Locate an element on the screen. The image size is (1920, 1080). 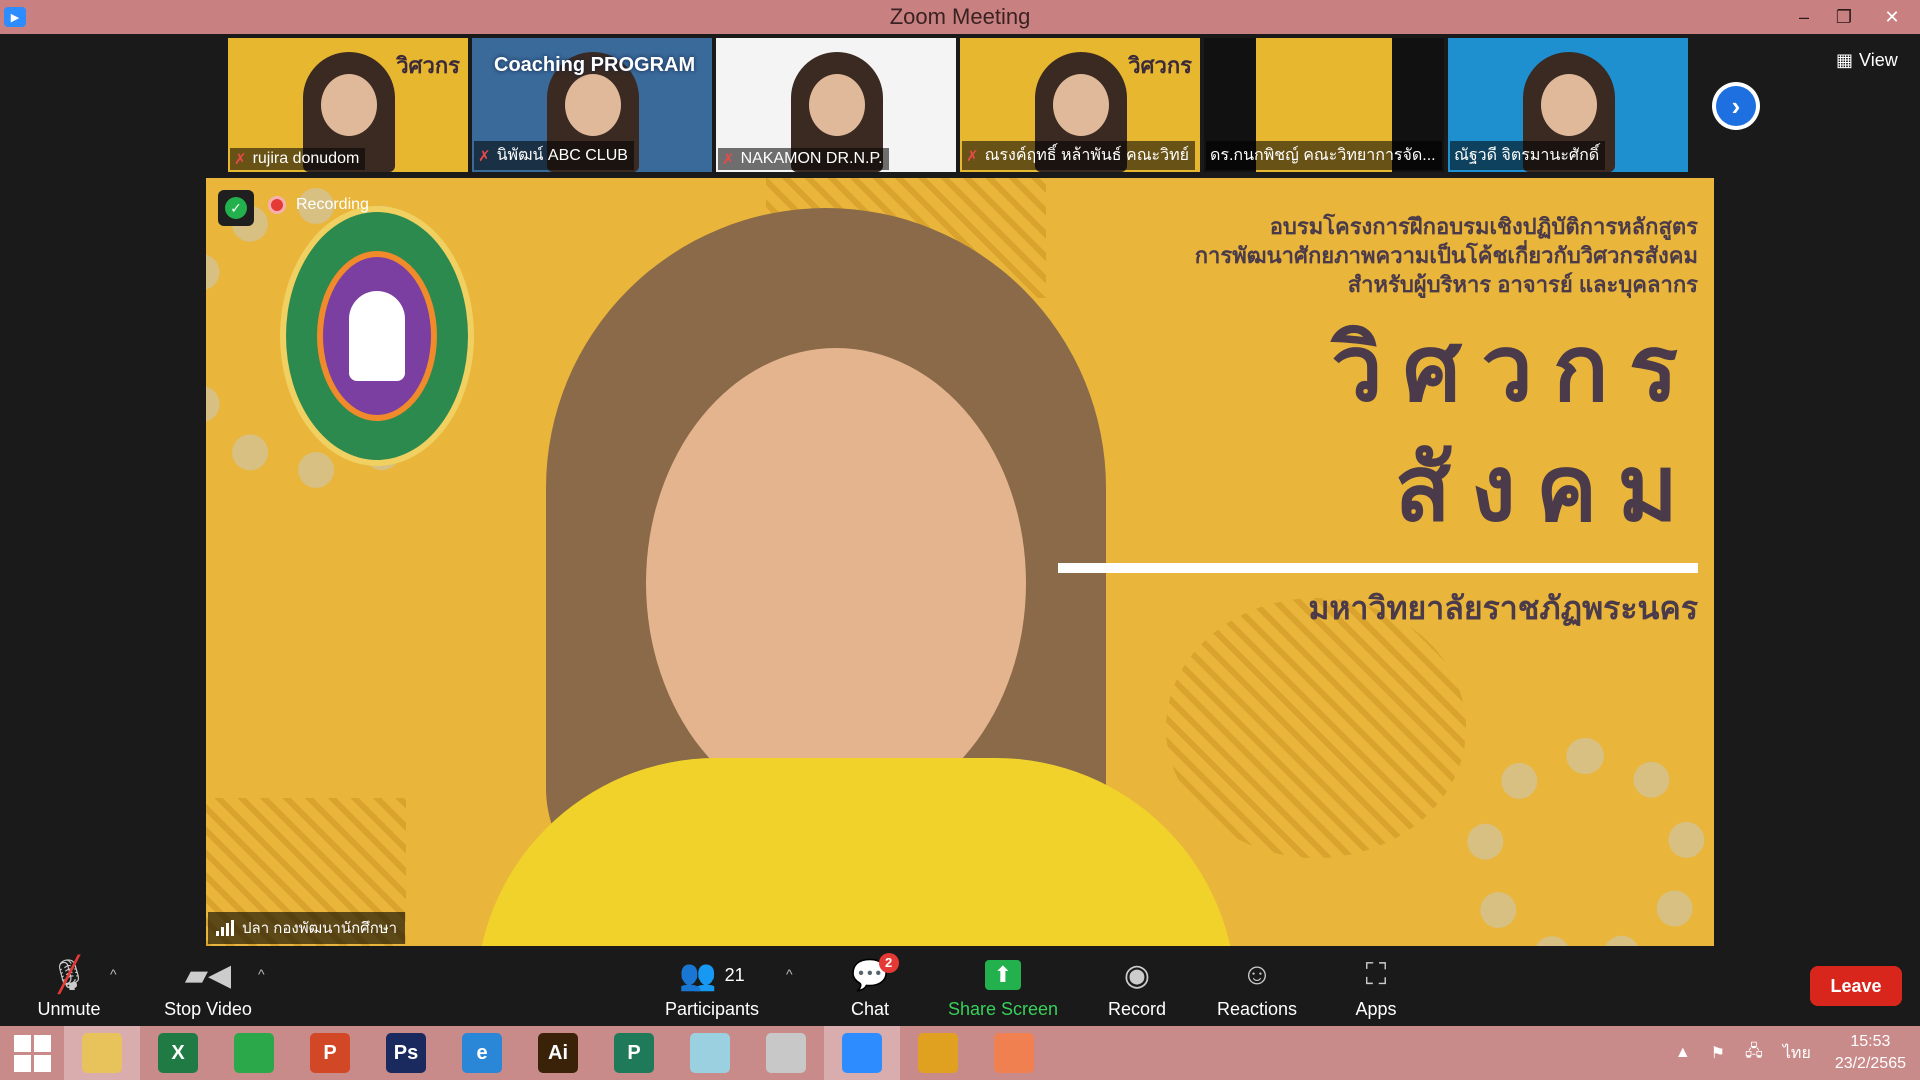
tray-expand-icon: ▲ is located at coordinates (1683, 1053).